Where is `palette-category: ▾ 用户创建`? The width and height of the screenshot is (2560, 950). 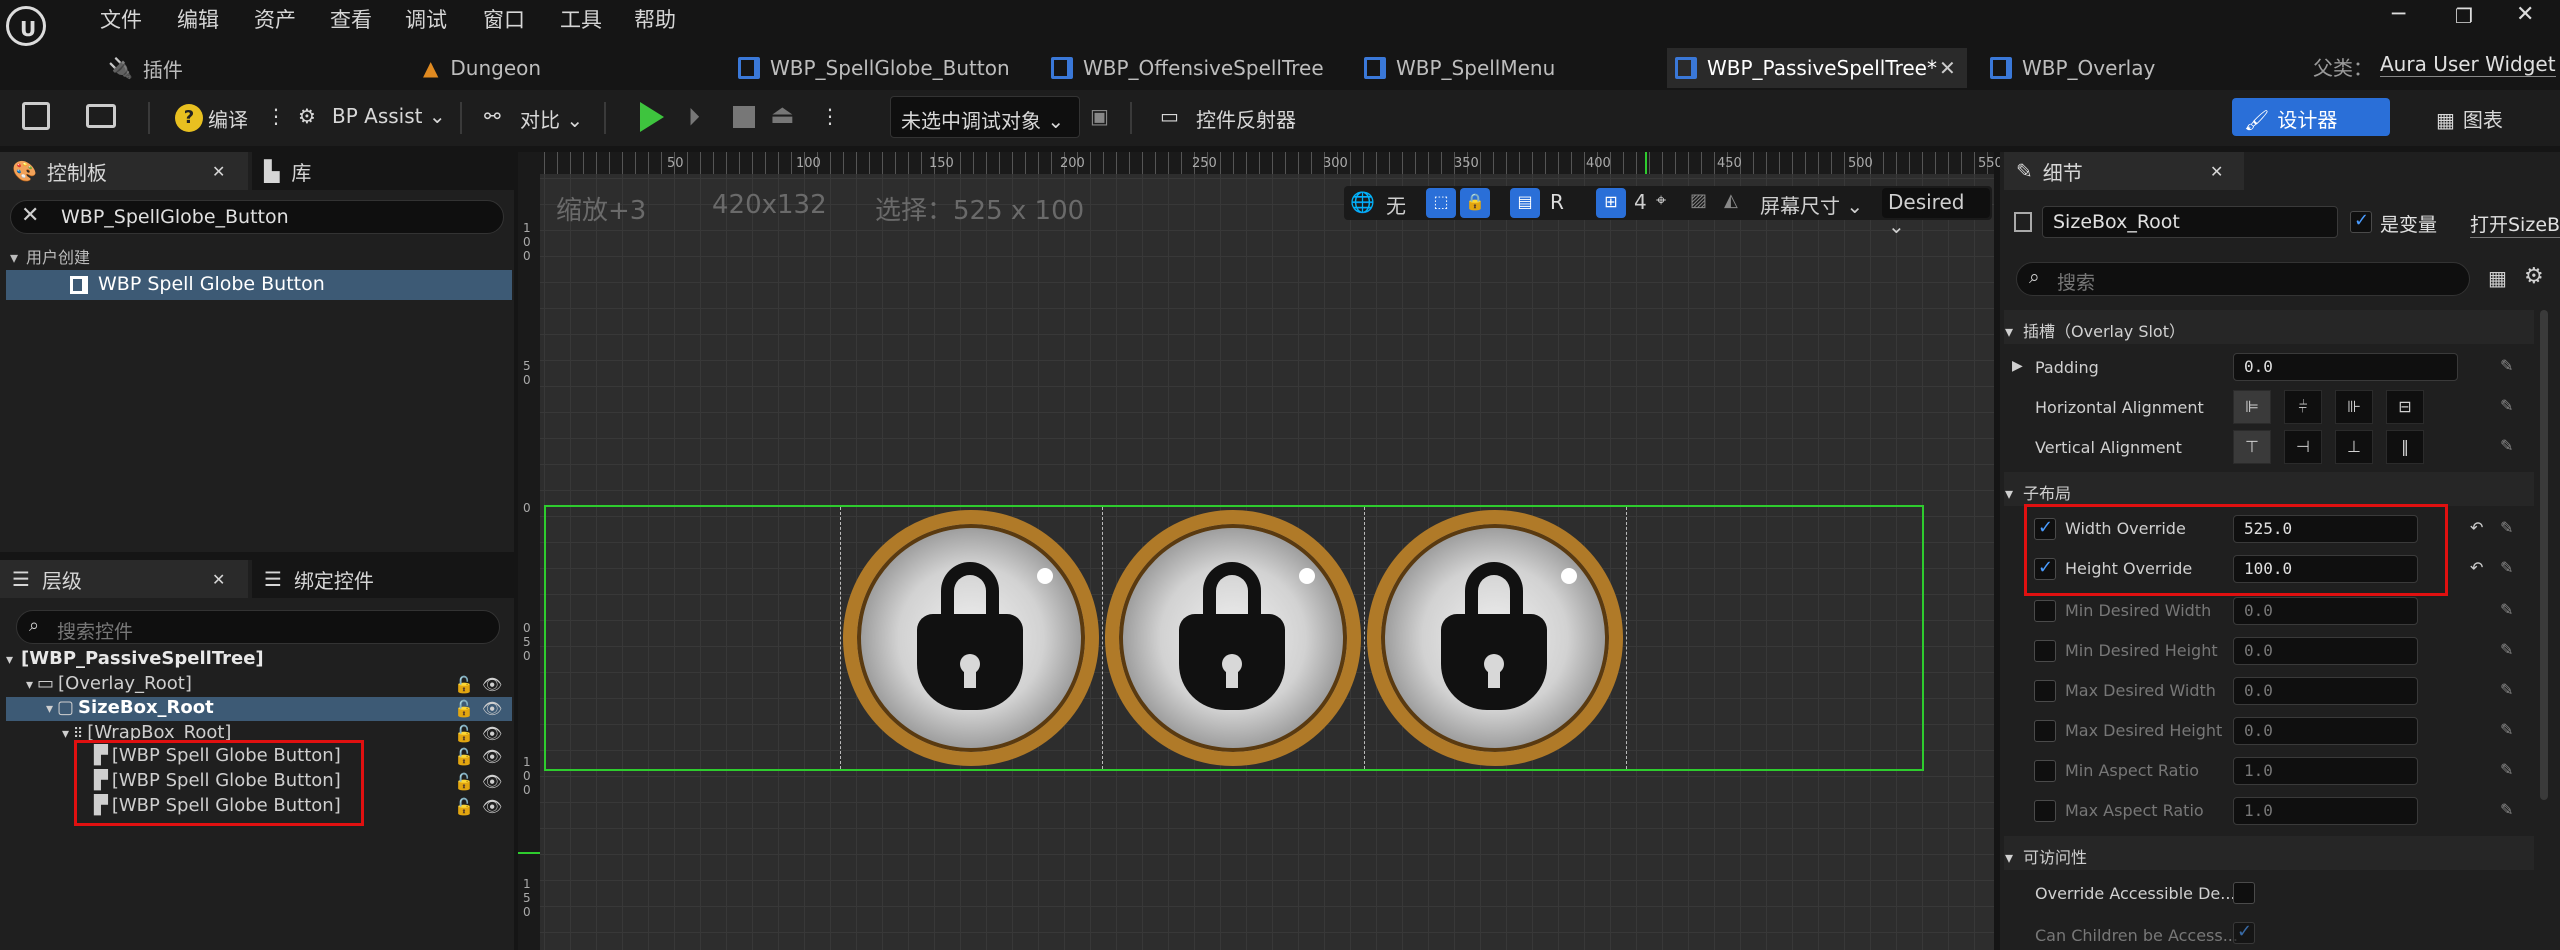 palette-category: ▾ 用户创建 is located at coordinates (50, 256).